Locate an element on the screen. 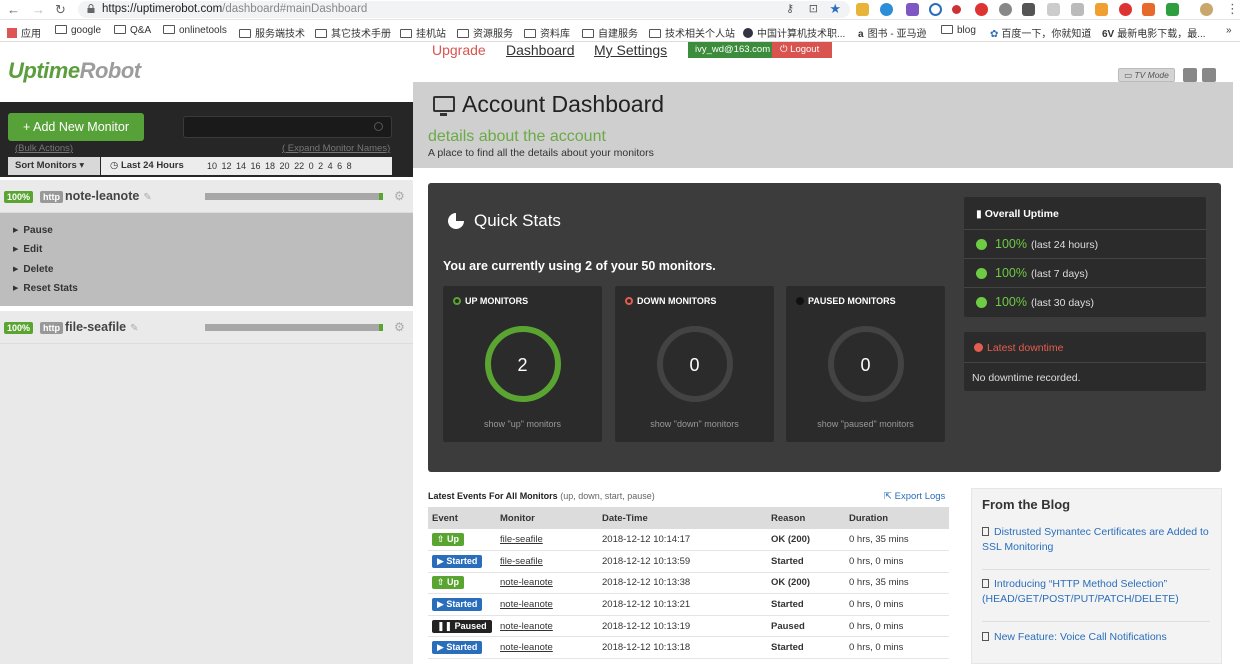  export-logs-link: ⇱ Export Logs is located at coordinates (914, 496).